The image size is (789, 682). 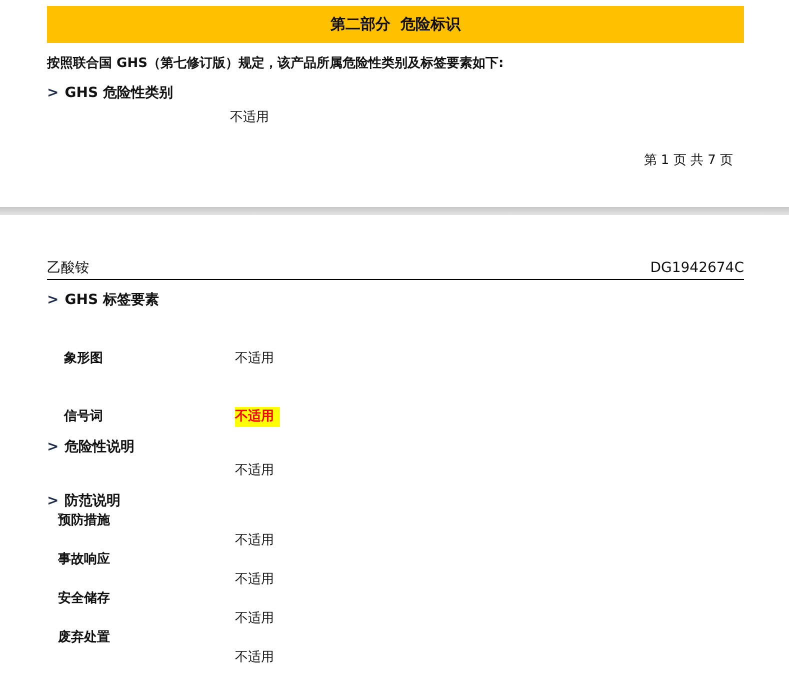 I want to click on section-heading: 危险性说明, so click(x=99, y=447).